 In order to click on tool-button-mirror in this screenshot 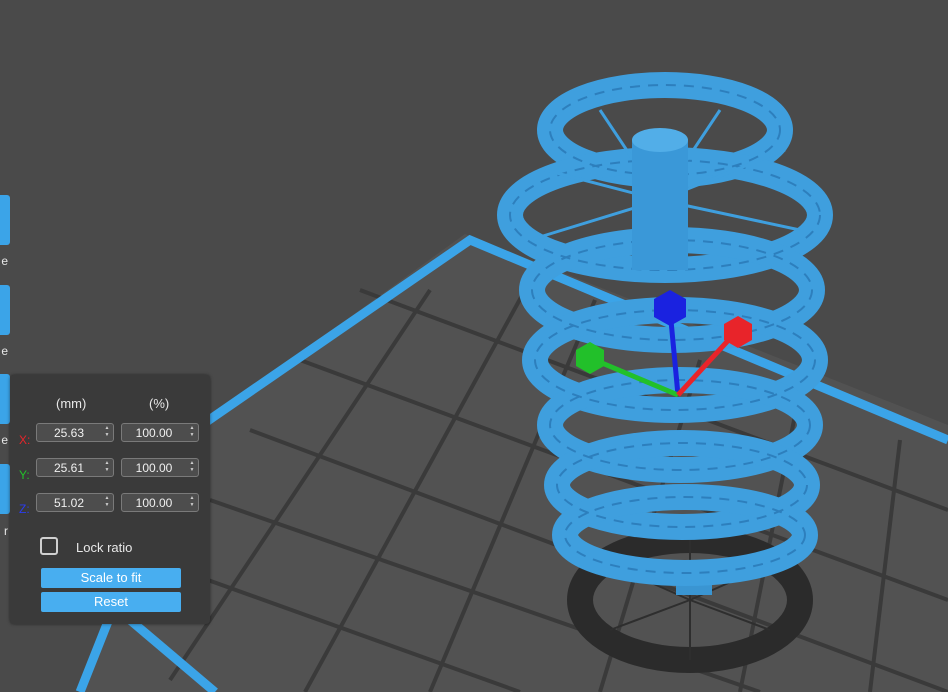, I will do `click(5, 489)`.